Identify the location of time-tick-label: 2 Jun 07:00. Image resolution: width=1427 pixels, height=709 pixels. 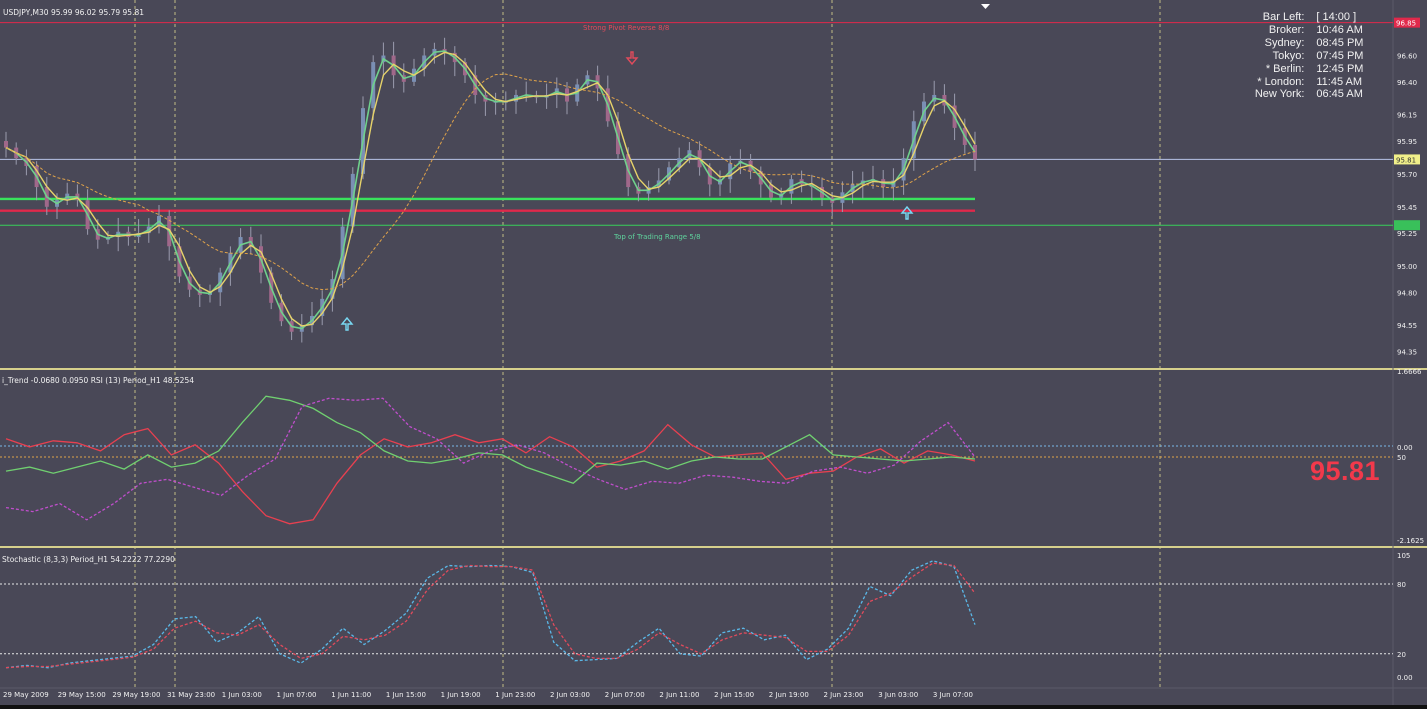
(625, 695).